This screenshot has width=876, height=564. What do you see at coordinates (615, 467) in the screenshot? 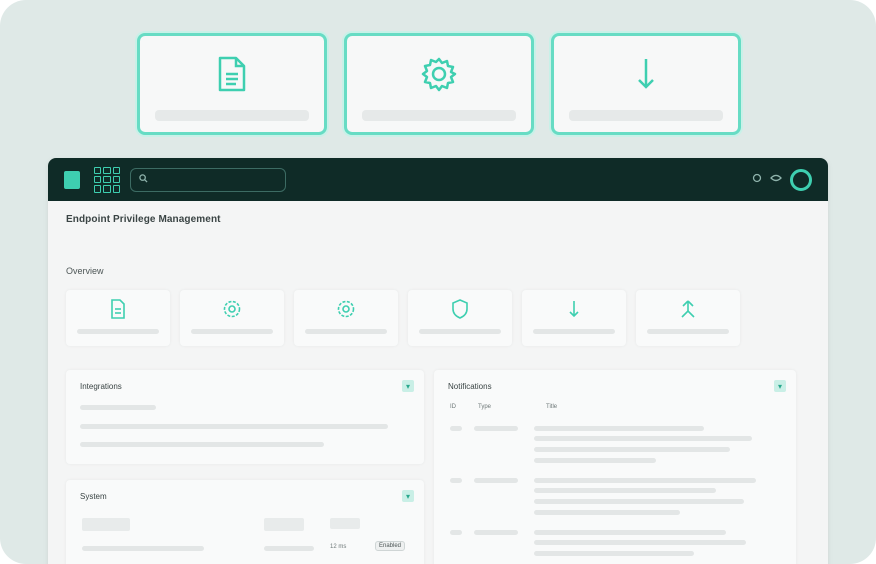
I see `notifications-panel: Notifications ▾ ID Type Title` at bounding box center [615, 467].